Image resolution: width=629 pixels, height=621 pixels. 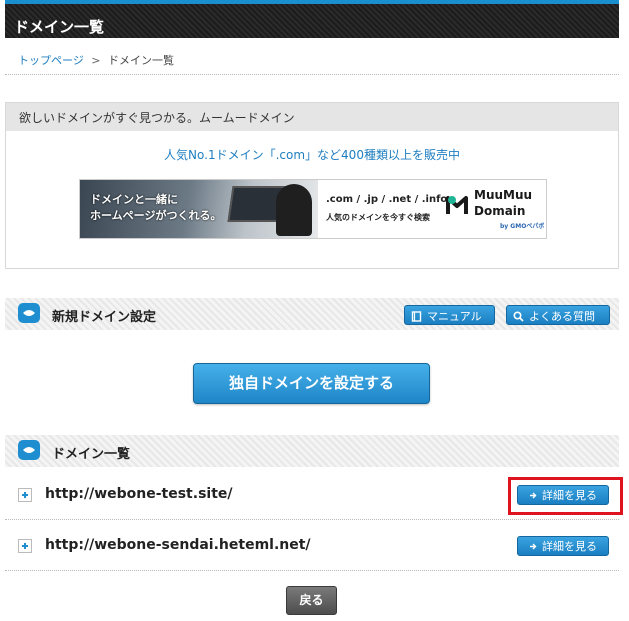 What do you see at coordinates (141, 60) in the screenshot?
I see `breadcrumb-current: ドメイン一覧` at bounding box center [141, 60].